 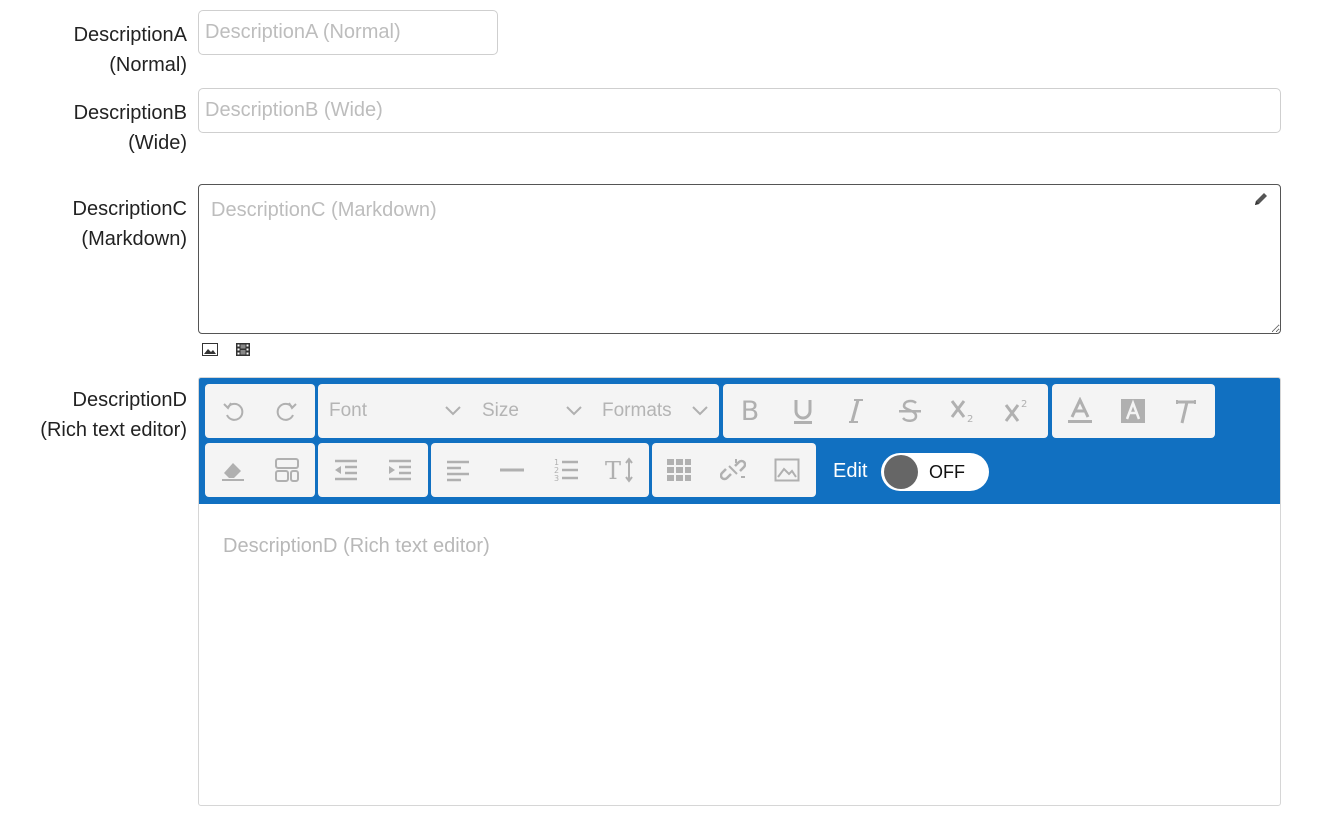 I want to click on description-a-label-line2: (Normal), so click(x=148, y=65).